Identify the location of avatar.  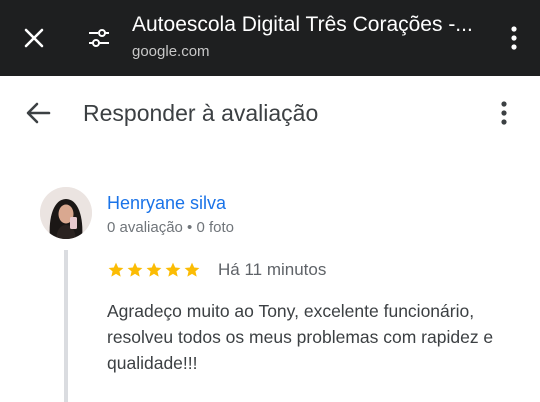
(66, 213).